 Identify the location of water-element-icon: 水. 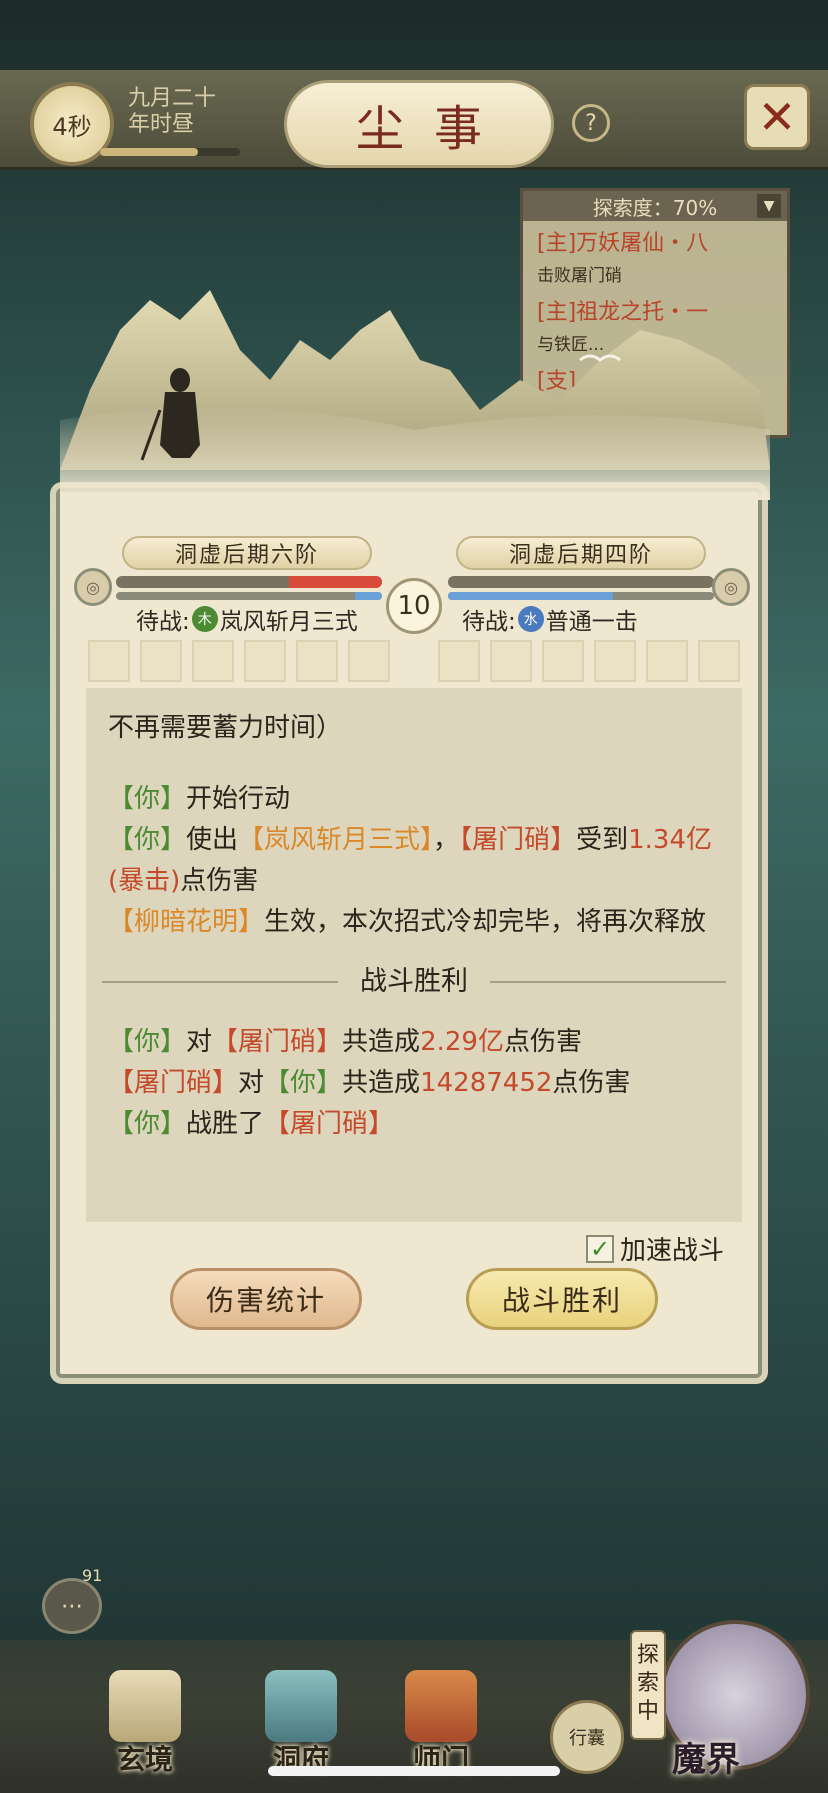
(530, 619).